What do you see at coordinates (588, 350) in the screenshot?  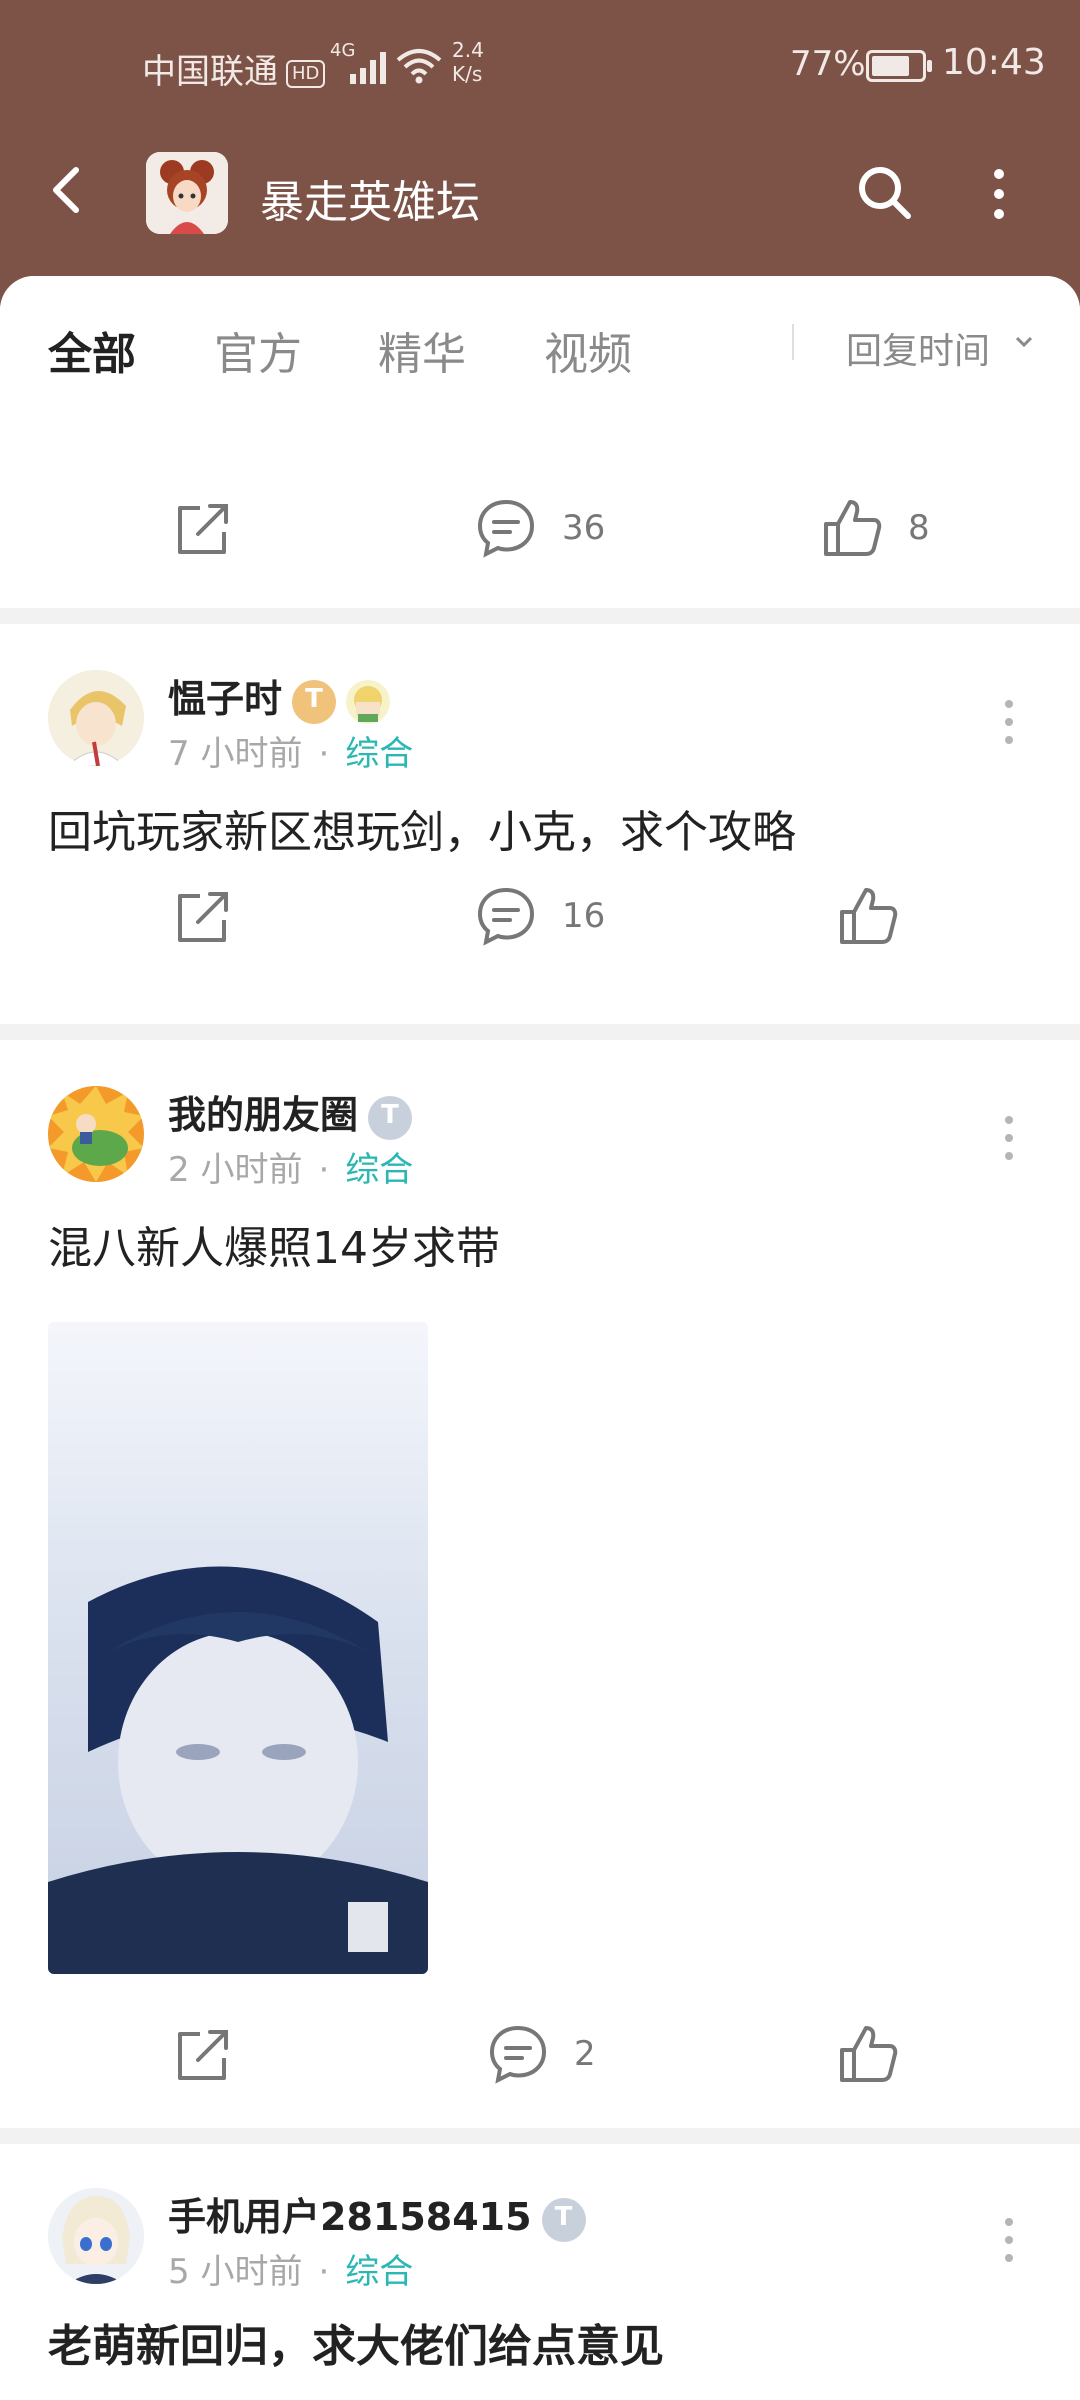 I see `tab-video: 视频` at bounding box center [588, 350].